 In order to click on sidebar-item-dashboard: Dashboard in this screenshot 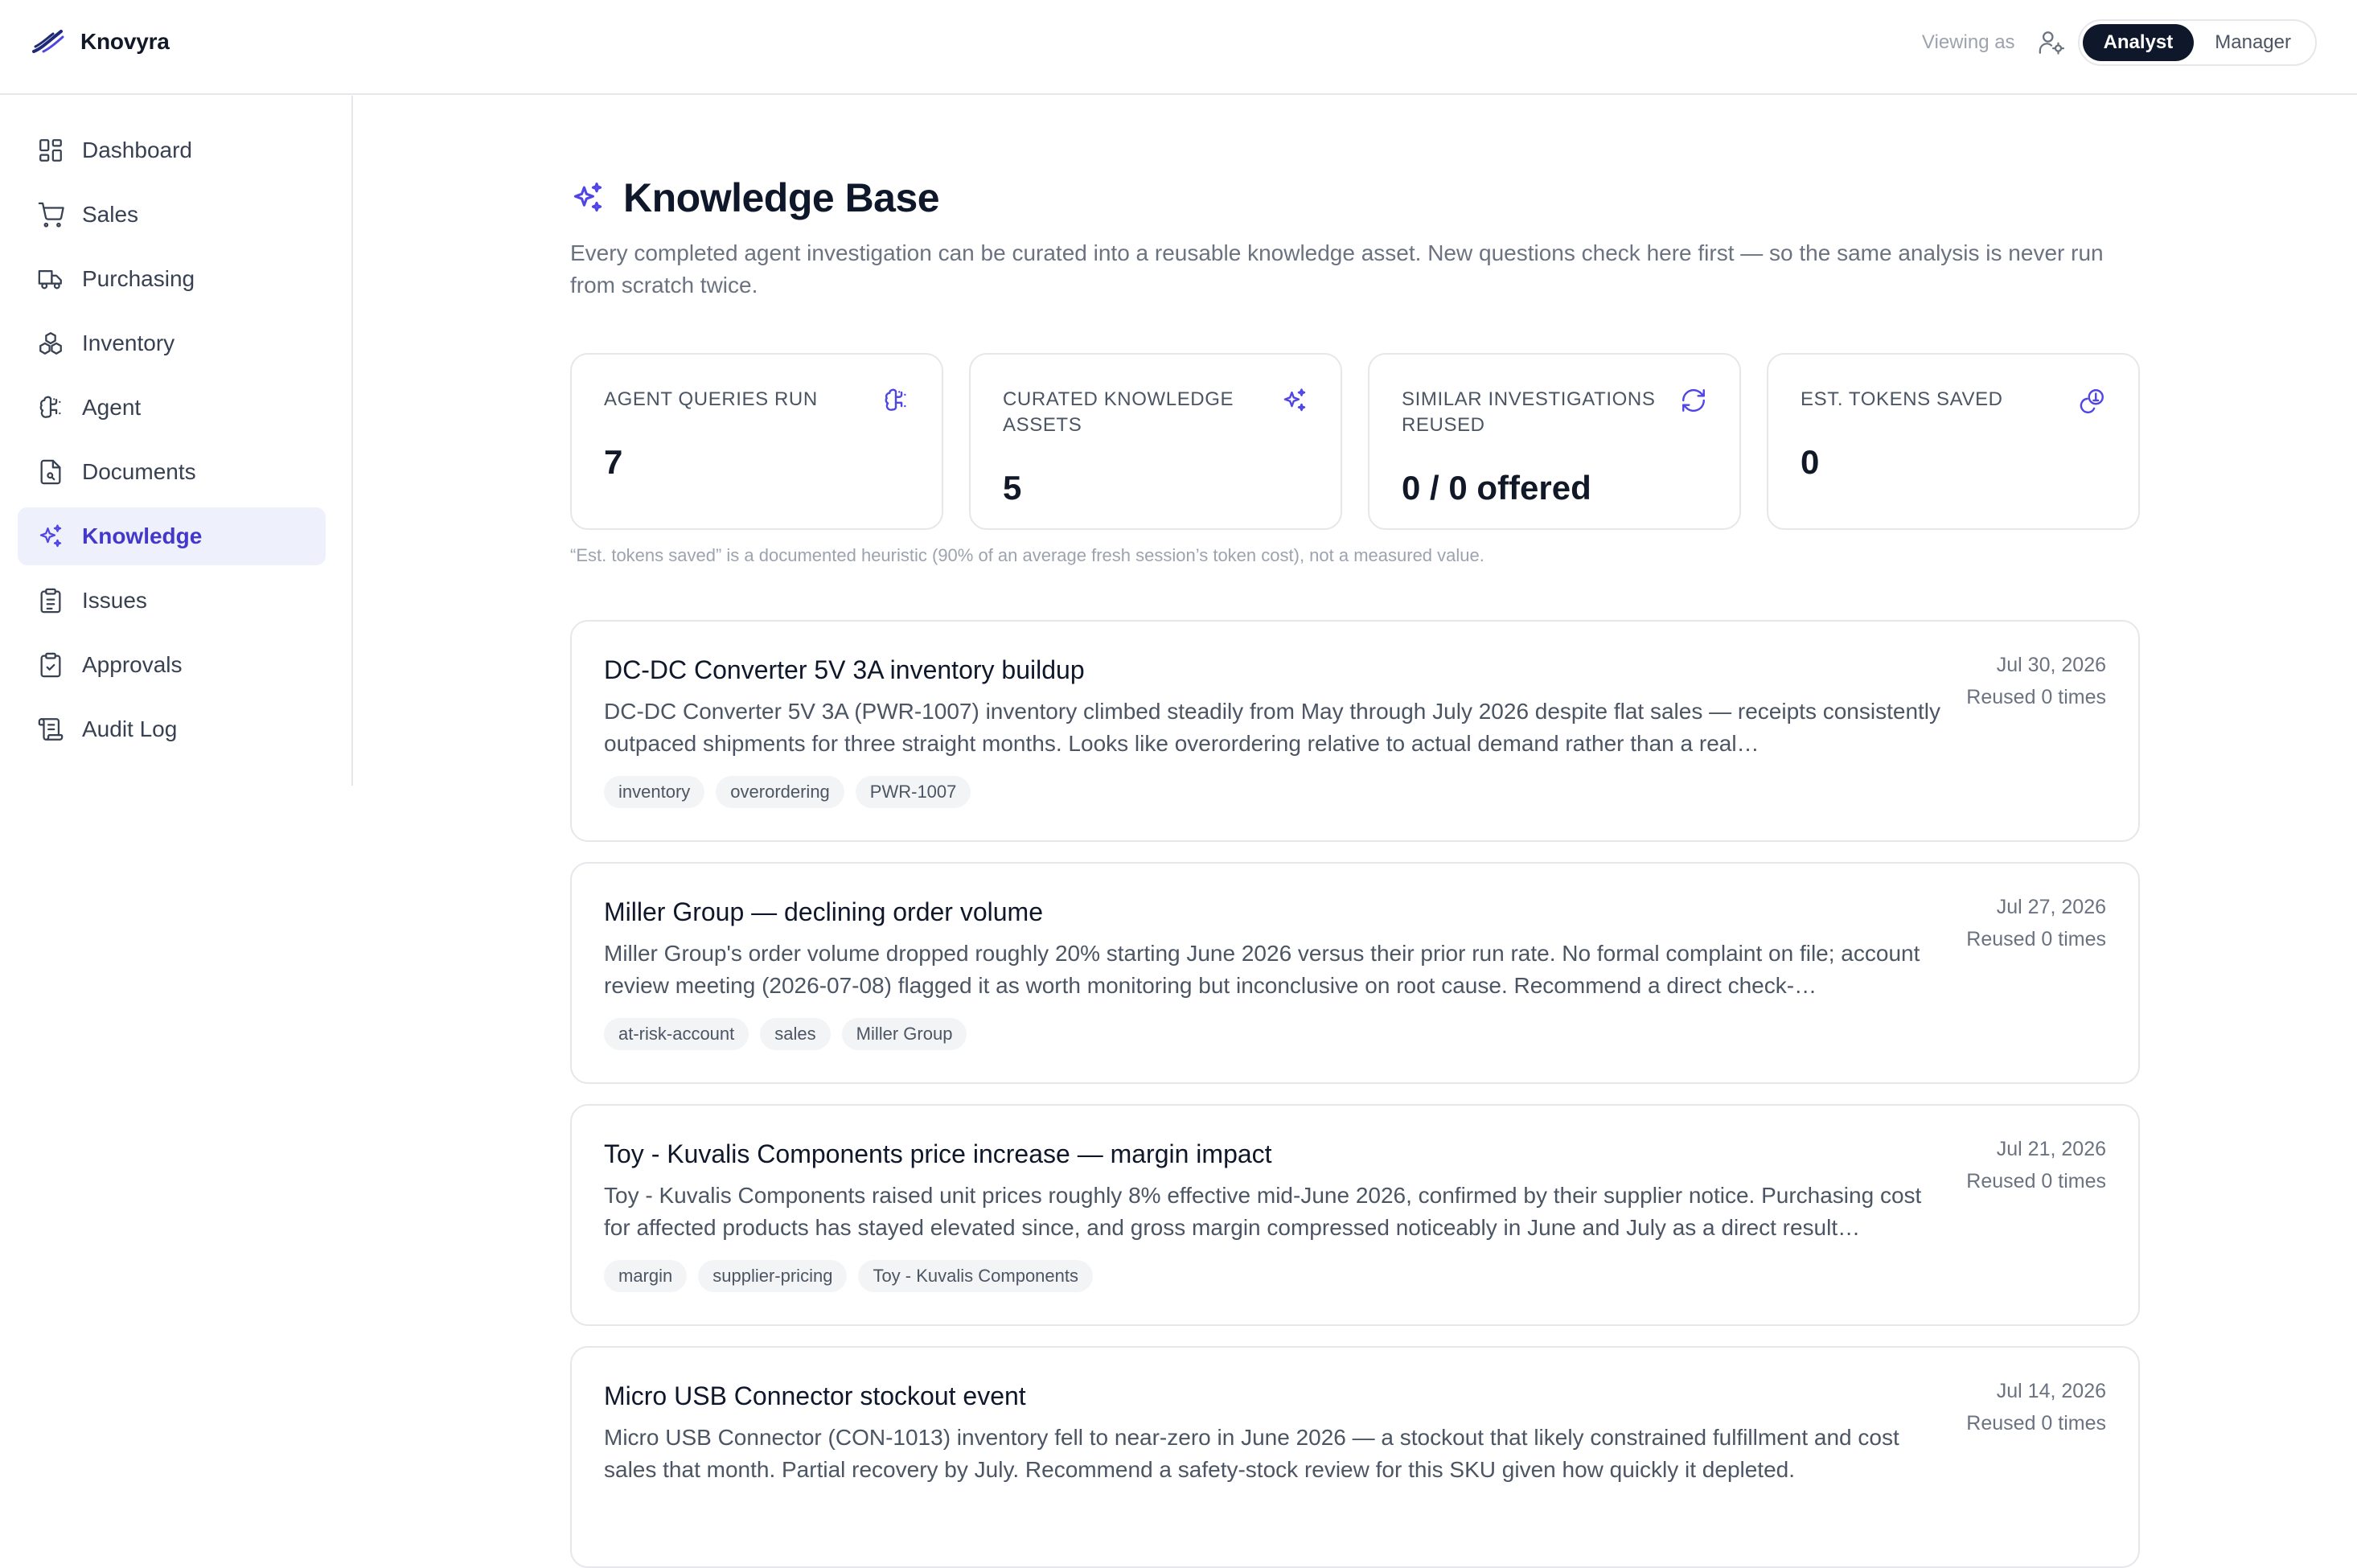, I will do `click(172, 150)`.